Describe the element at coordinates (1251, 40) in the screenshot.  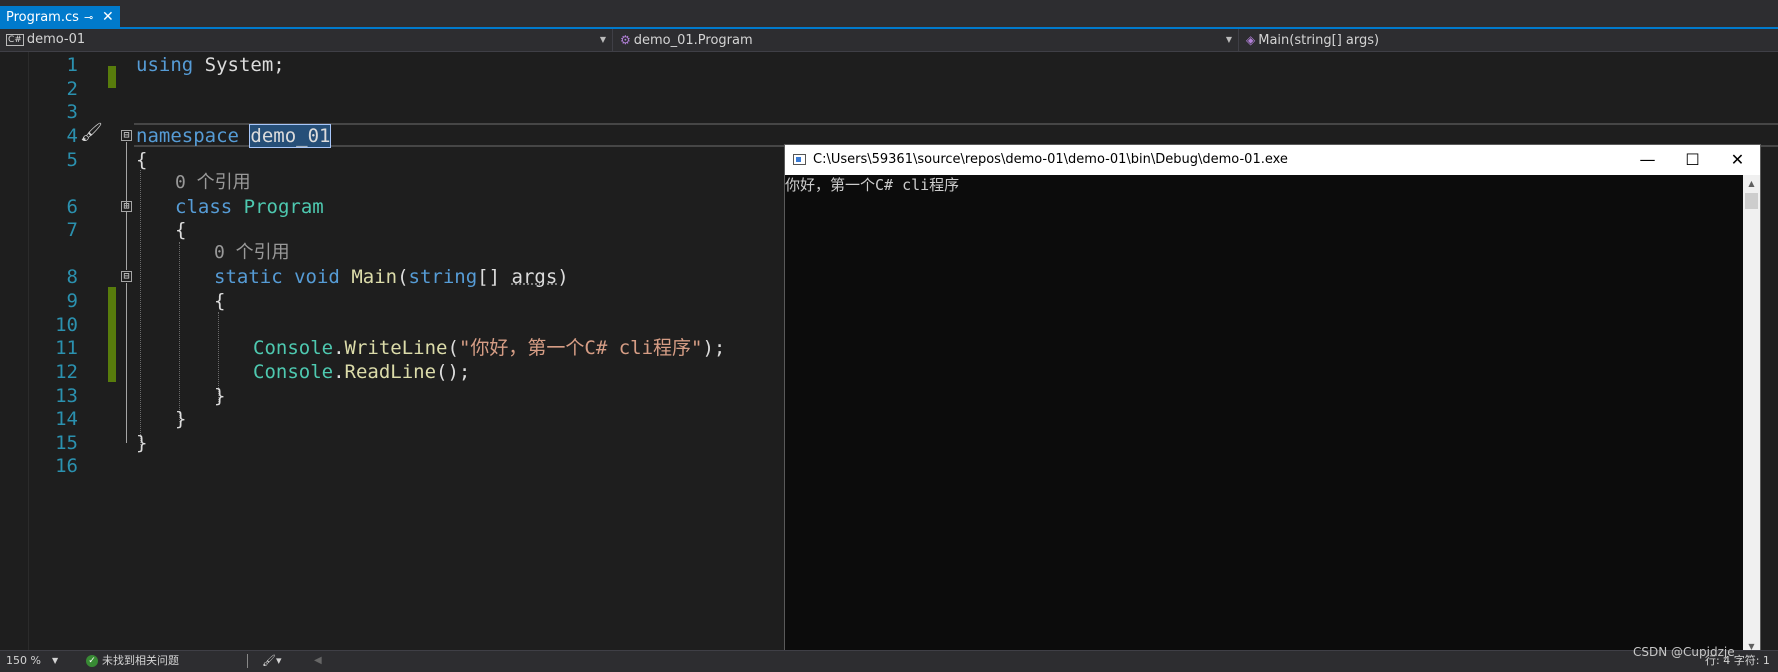
I see `method-icon: ◈` at that location.